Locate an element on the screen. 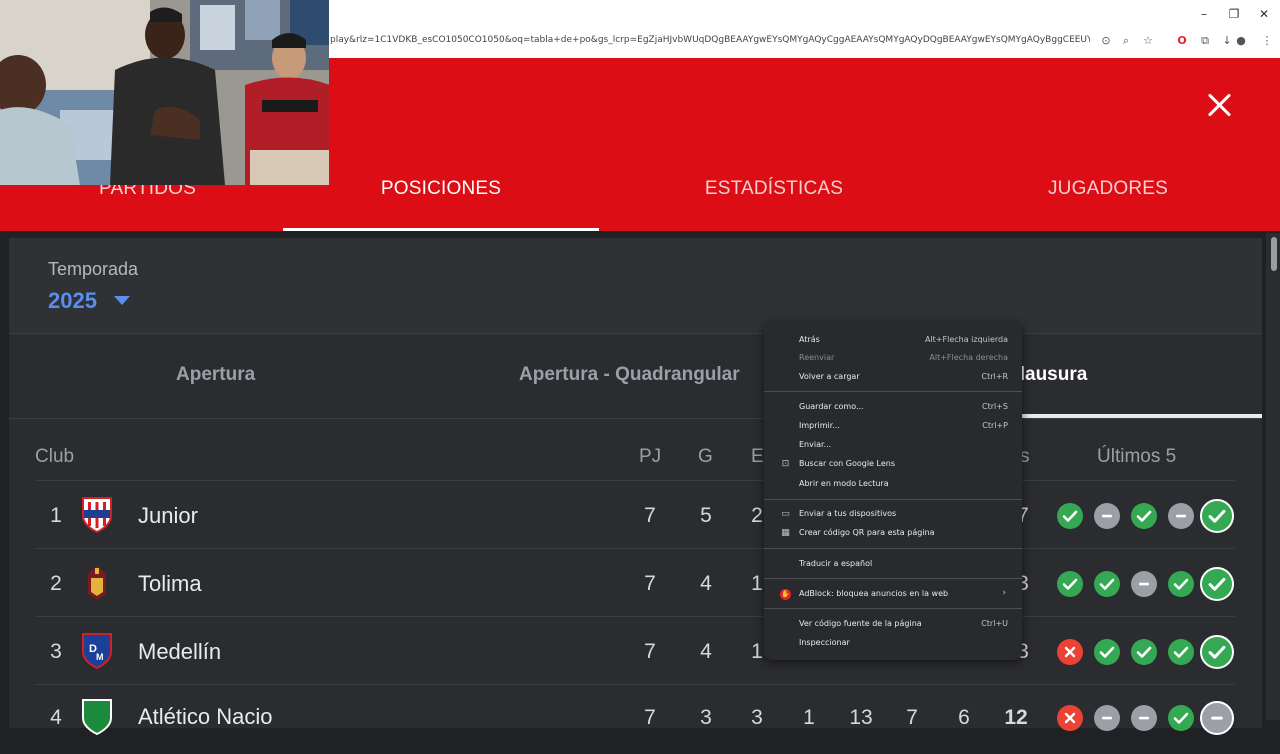 This screenshot has width=1280, height=754. tab-jugadores: JUGADORES is located at coordinates (1108, 191).